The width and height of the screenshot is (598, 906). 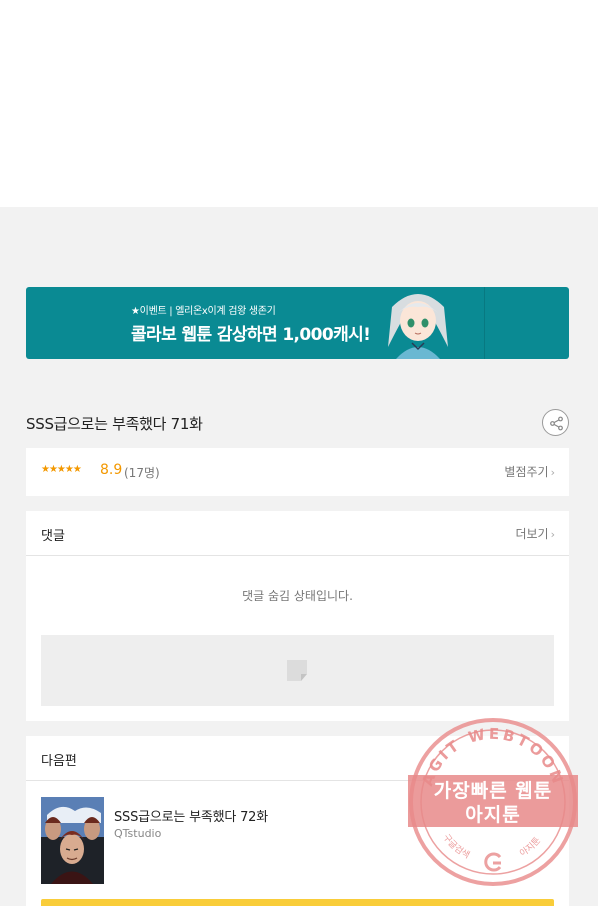 What do you see at coordinates (297, 533) in the screenshot?
I see `comments-header: 댓글 더보기 ›` at bounding box center [297, 533].